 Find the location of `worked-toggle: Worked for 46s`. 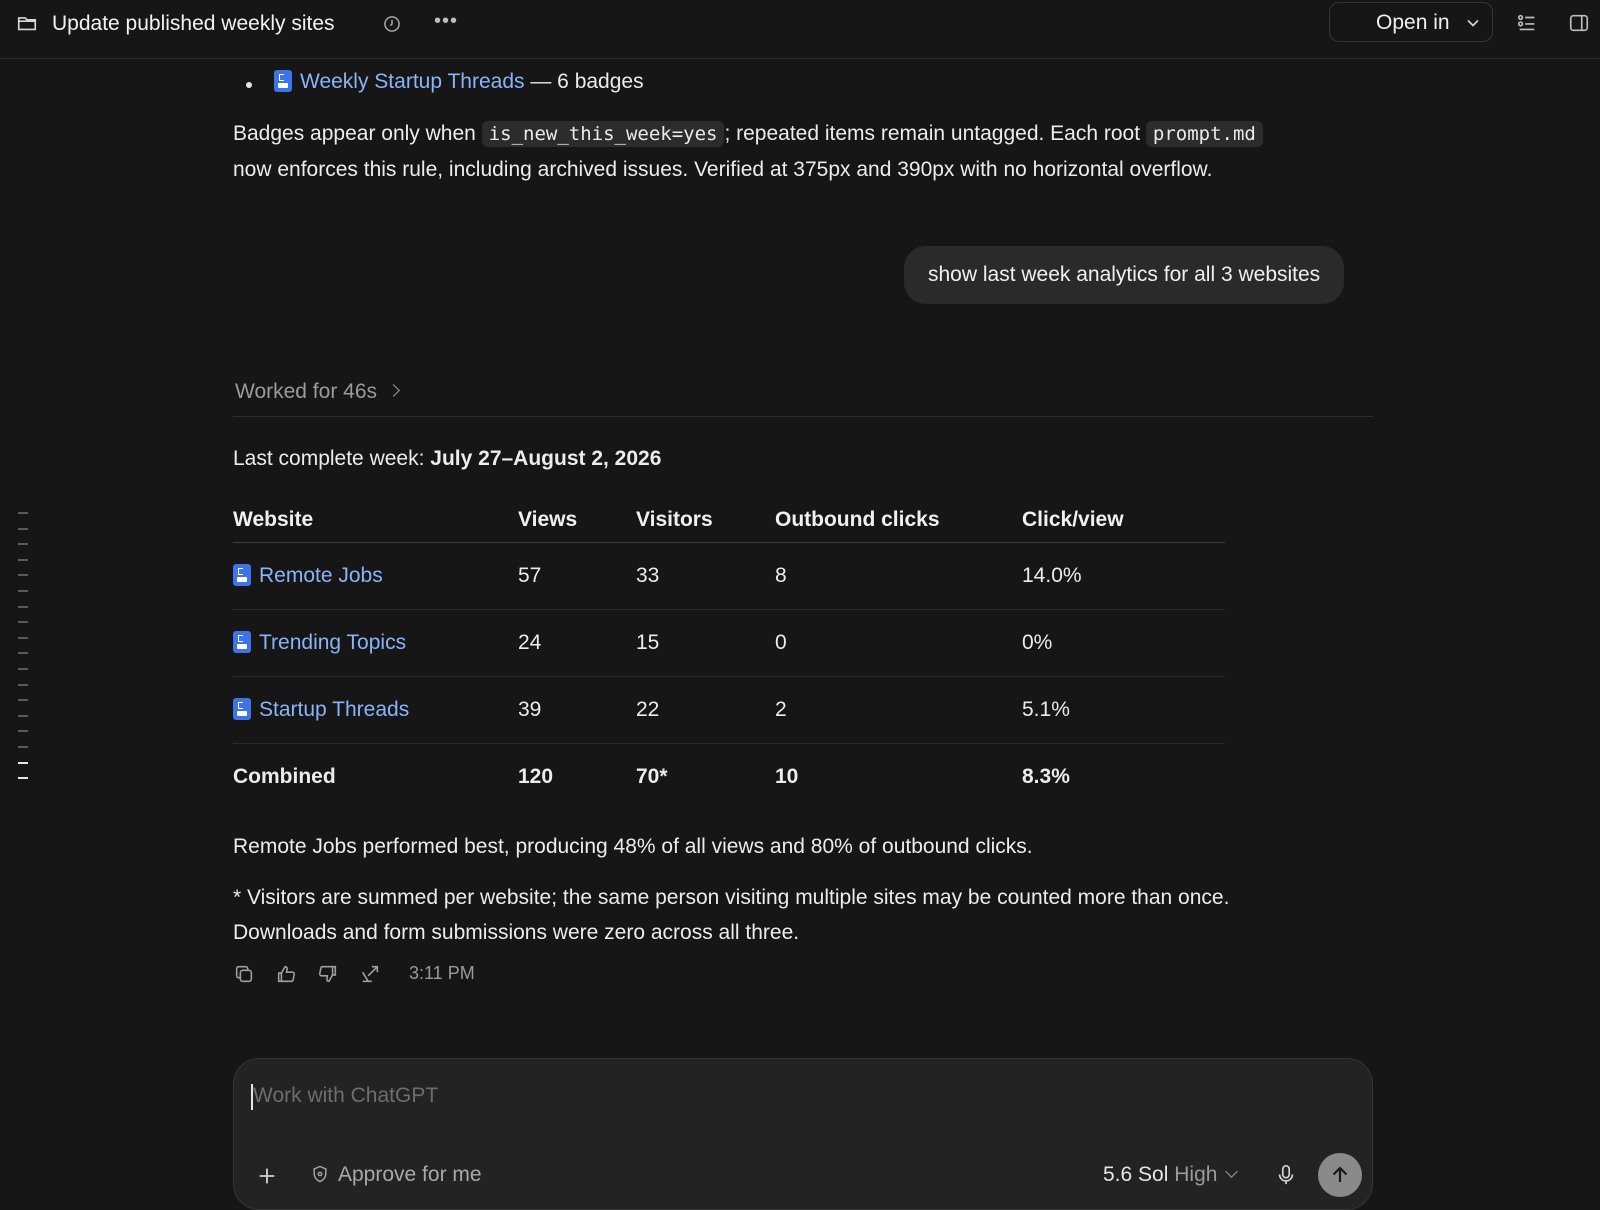

worked-toggle: Worked for 46s is located at coordinates (317, 392).